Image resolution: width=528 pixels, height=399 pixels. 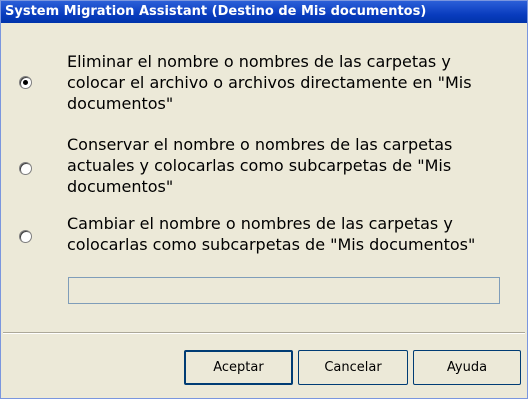 I want to click on accept-button: Aceptar, so click(x=238, y=367).